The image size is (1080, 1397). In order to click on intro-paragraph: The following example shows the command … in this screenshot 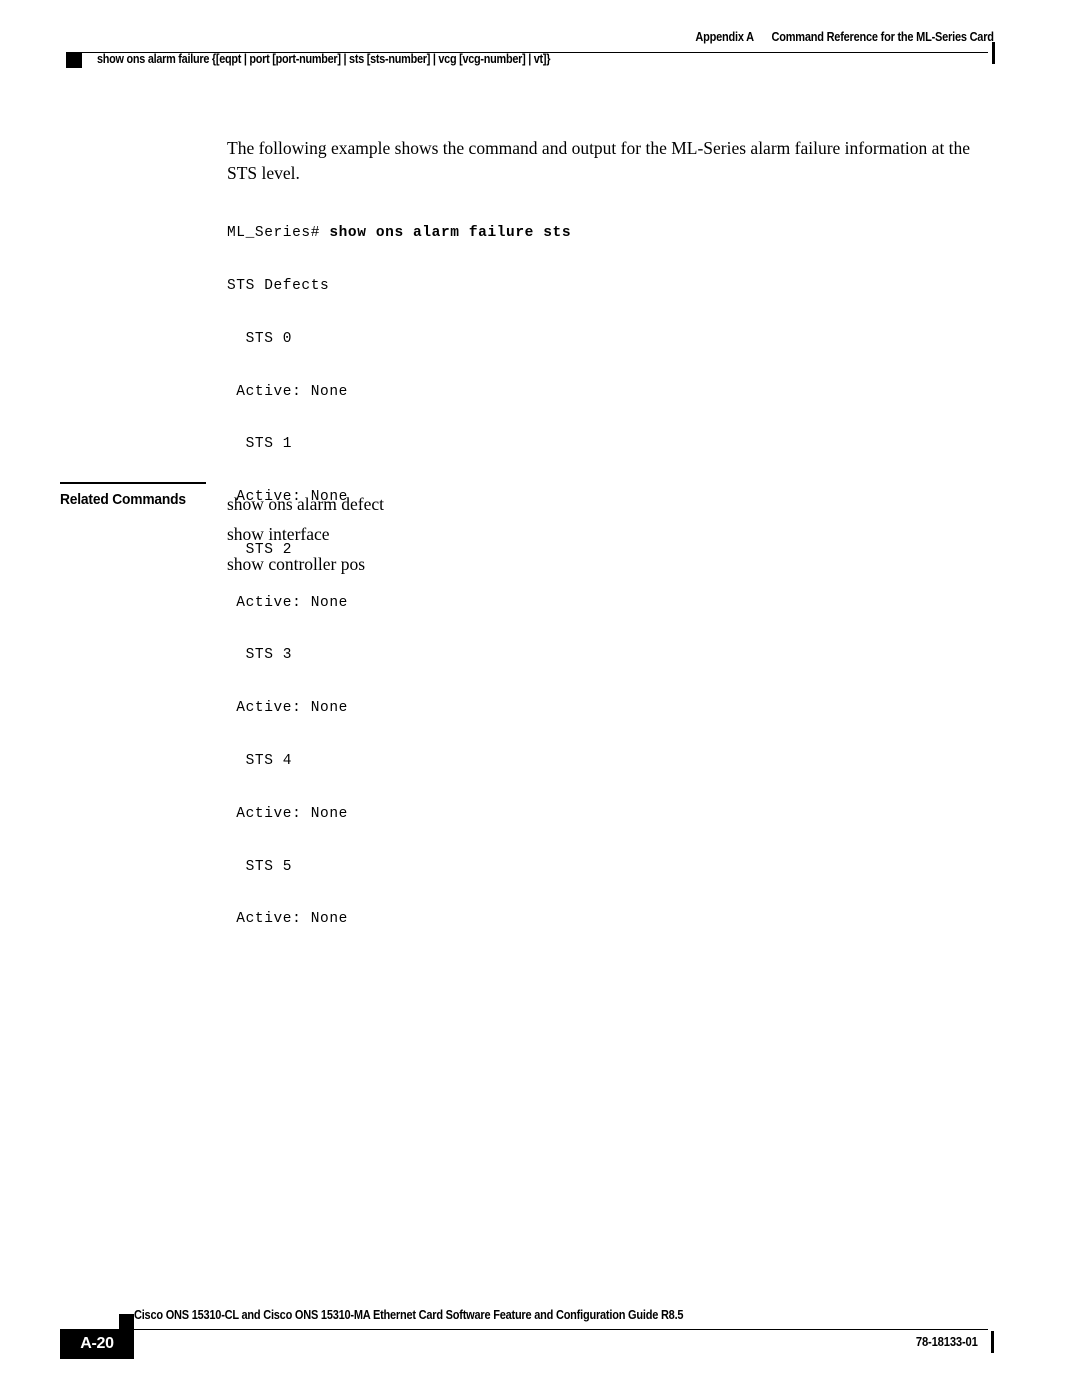, I will do `click(599, 160)`.